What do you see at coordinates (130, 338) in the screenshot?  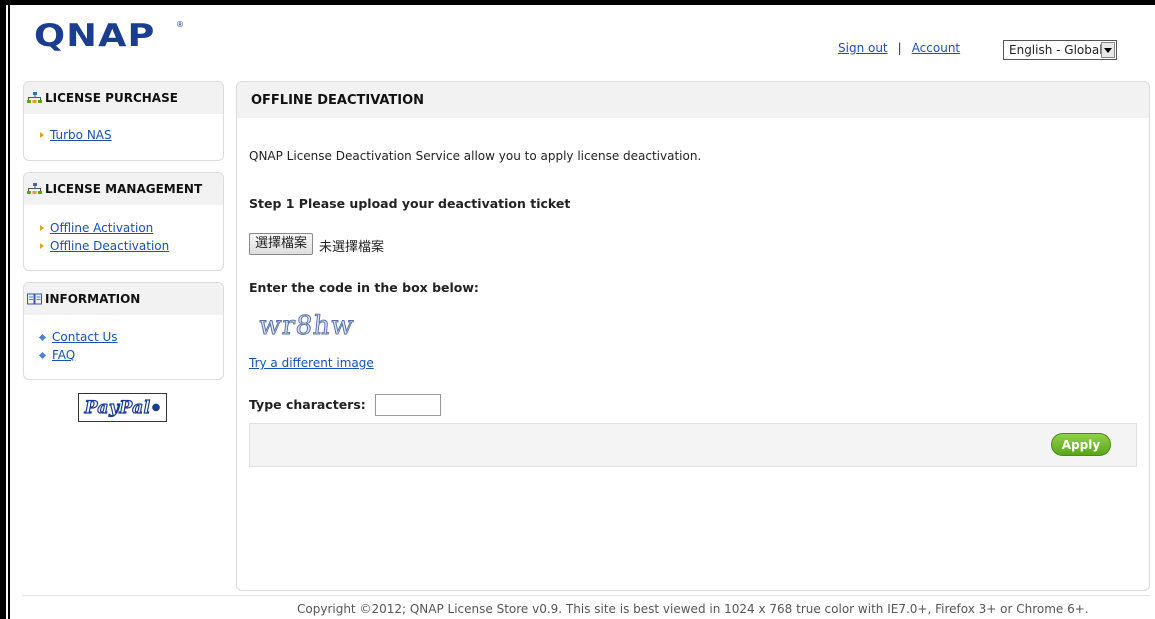 I see `list-item: Contact Us` at bounding box center [130, 338].